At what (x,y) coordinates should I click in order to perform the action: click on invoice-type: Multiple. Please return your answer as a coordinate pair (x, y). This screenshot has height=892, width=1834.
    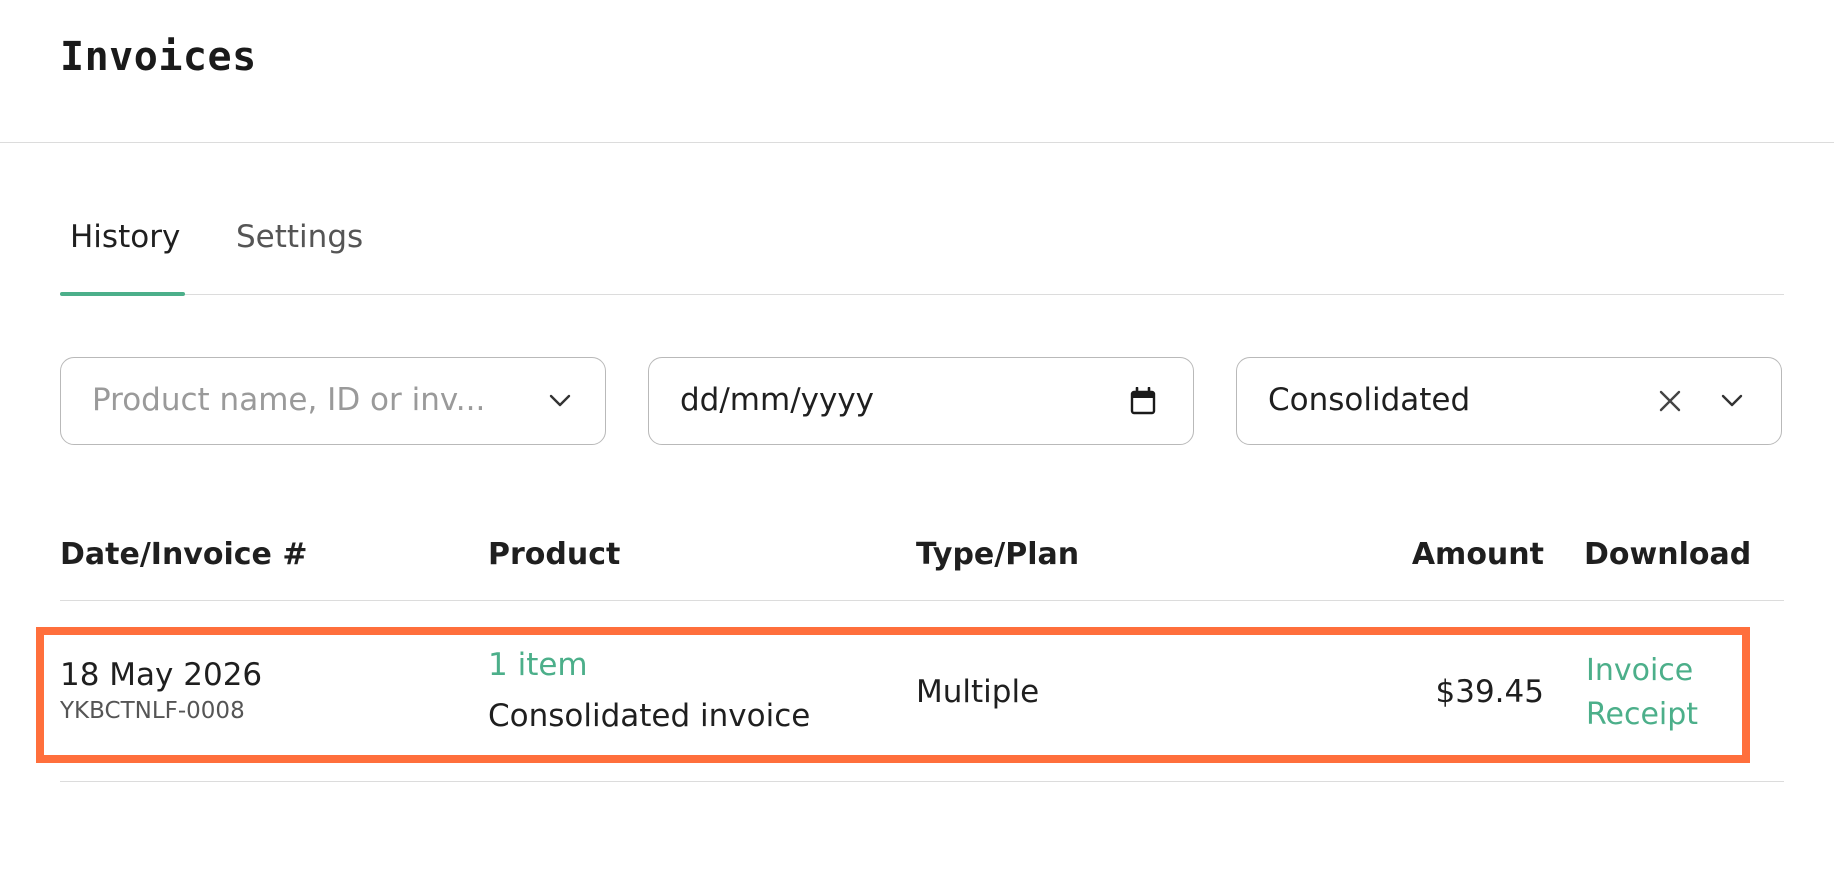
    Looking at the image, I should click on (978, 692).